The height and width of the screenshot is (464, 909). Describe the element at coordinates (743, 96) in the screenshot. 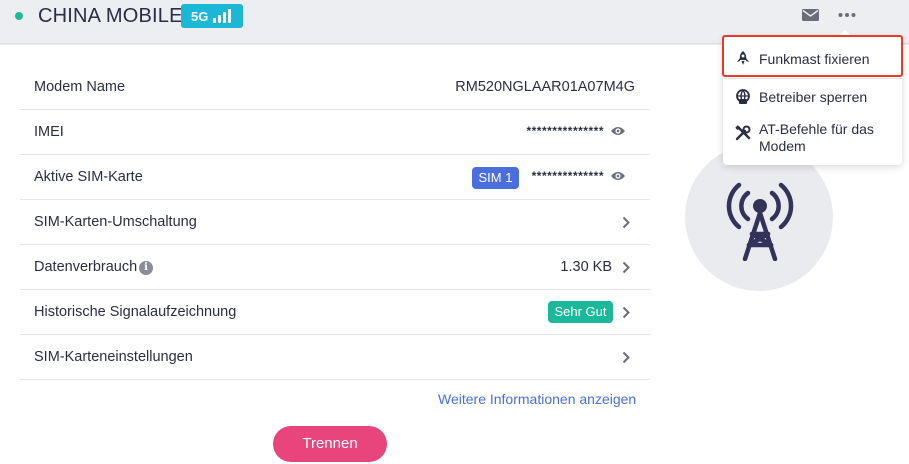

I see `globe-lock-icon` at that location.